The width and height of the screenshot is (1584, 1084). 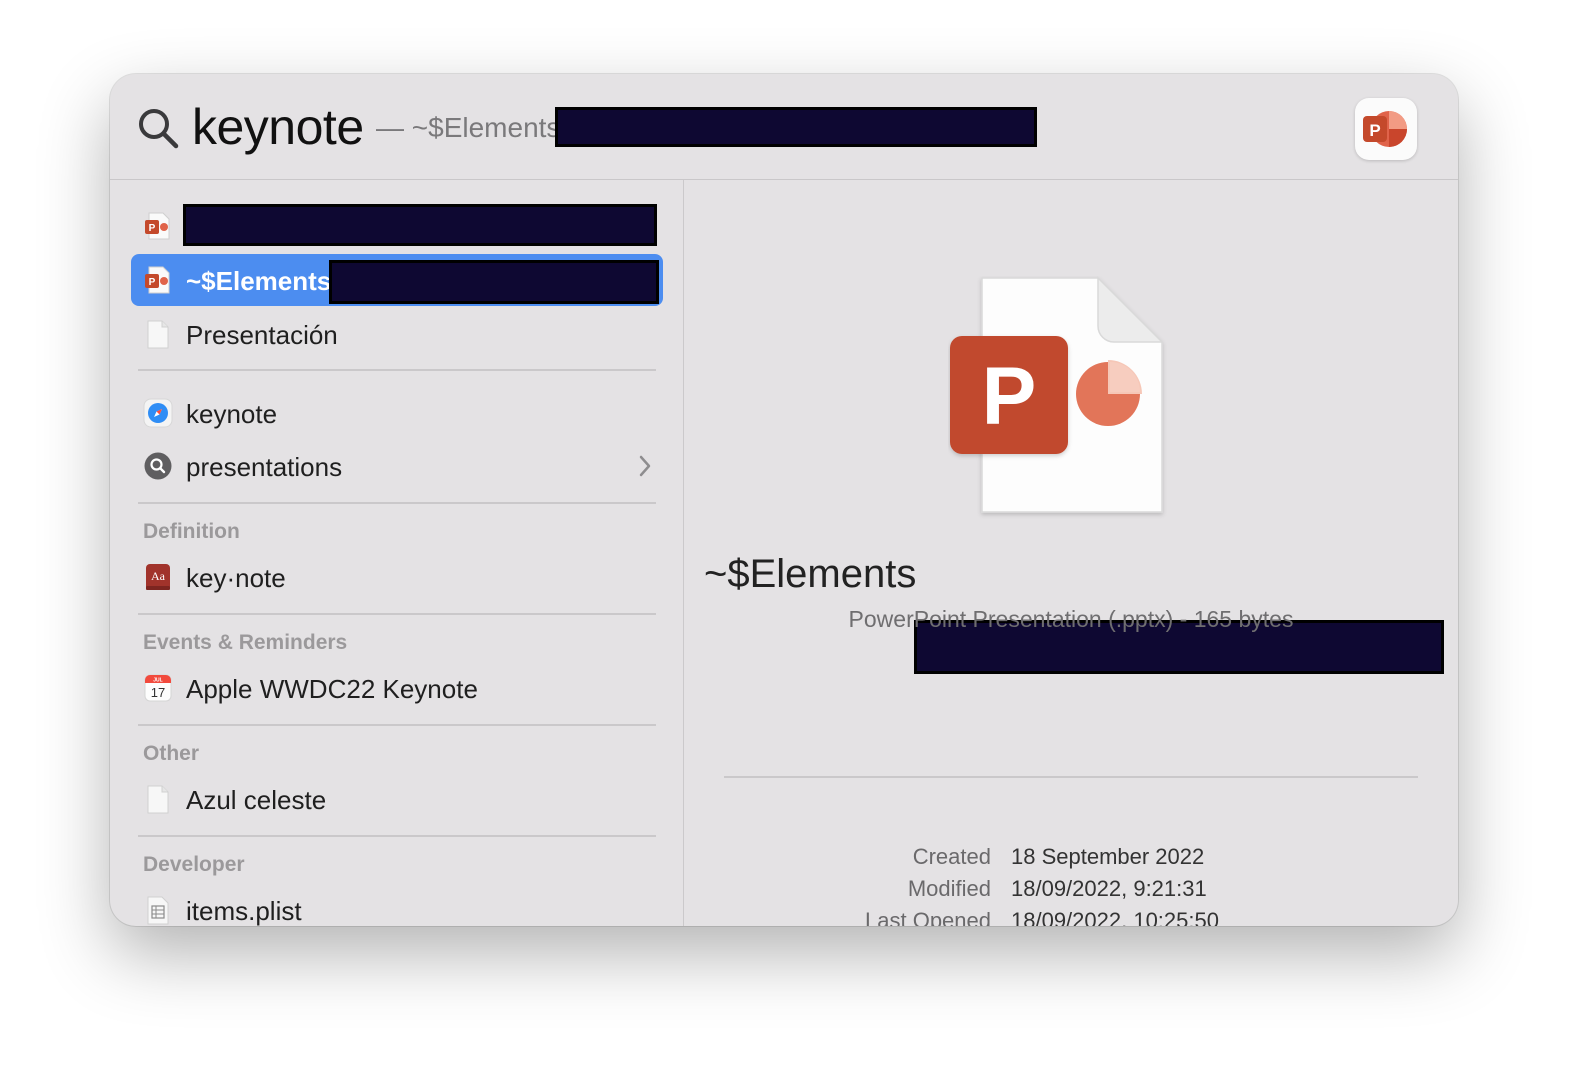 What do you see at coordinates (245, 642) in the screenshot?
I see `section-title: Events & Reminders` at bounding box center [245, 642].